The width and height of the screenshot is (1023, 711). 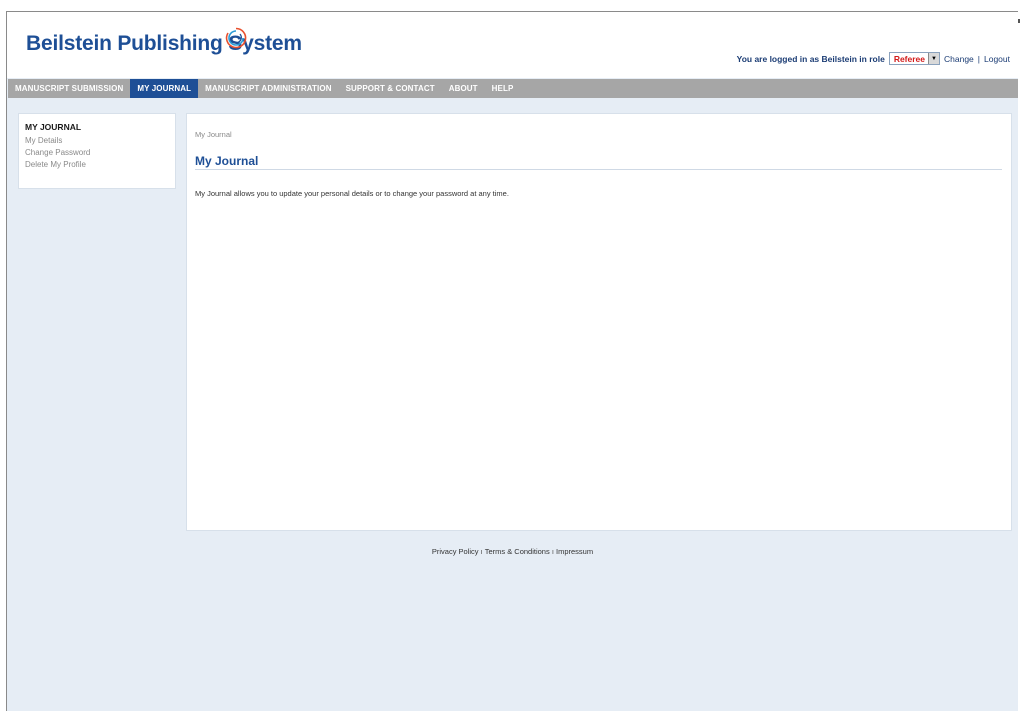 What do you see at coordinates (164, 44) in the screenshot?
I see `brand-logo: Beilstein Publishing System` at bounding box center [164, 44].